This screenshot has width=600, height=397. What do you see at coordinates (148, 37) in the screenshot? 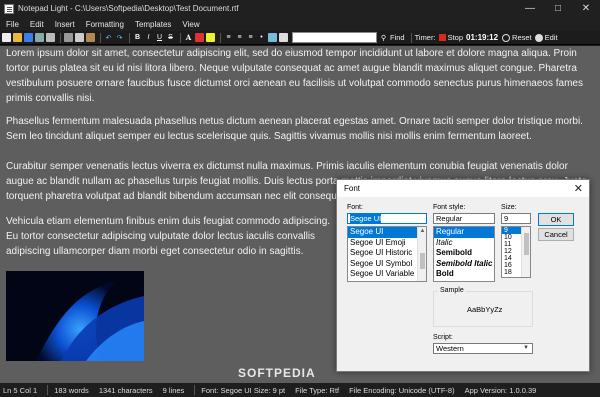
I see `italic-icon: I` at bounding box center [148, 37].